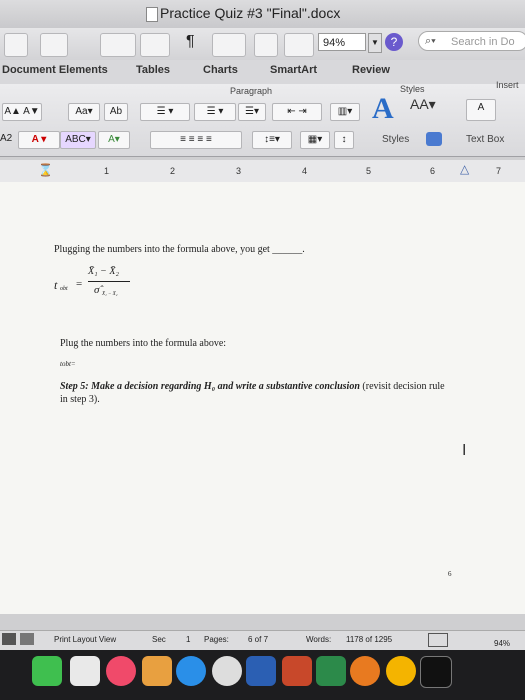 The height and width of the screenshot is (700, 525). I want to click on formula-equals: =, so click(79, 284).